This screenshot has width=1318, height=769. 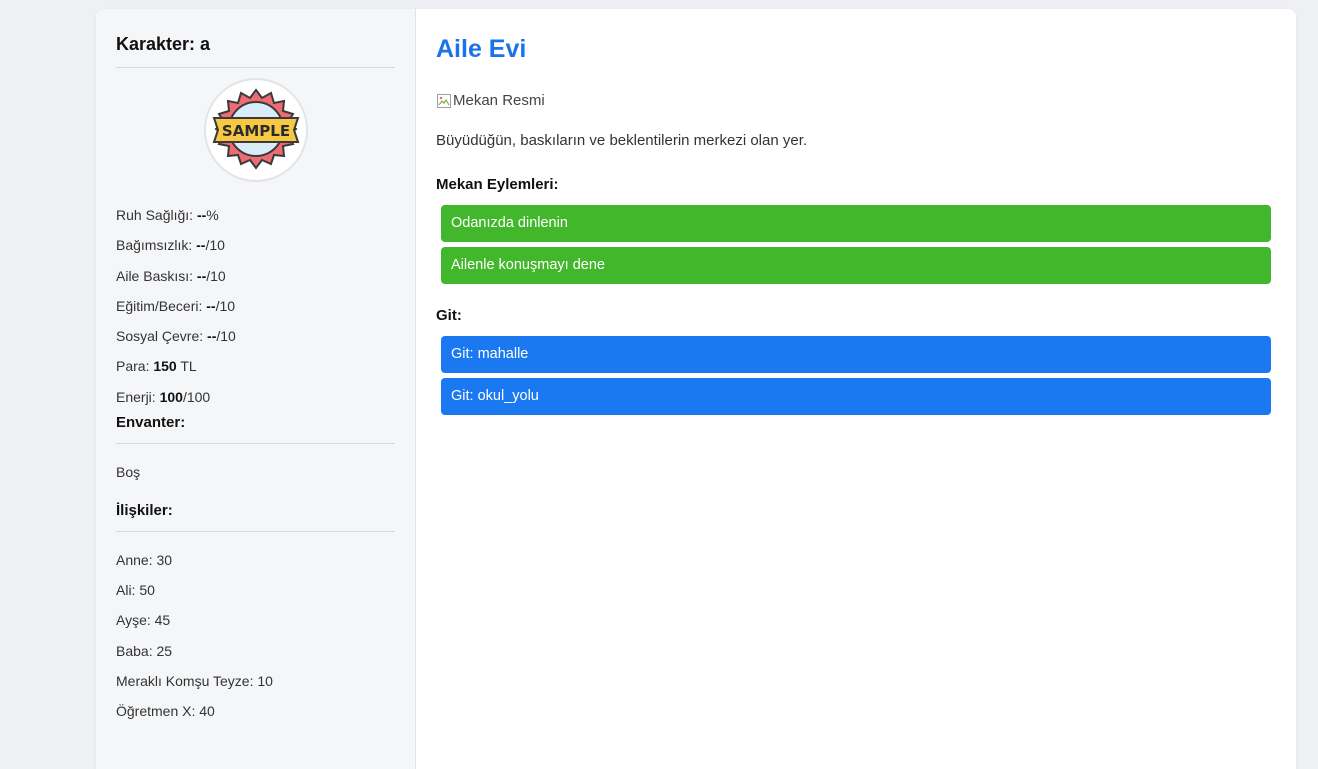 What do you see at coordinates (856, 223) in the screenshot?
I see `rest-in-room-button: Odanızda dinlenin` at bounding box center [856, 223].